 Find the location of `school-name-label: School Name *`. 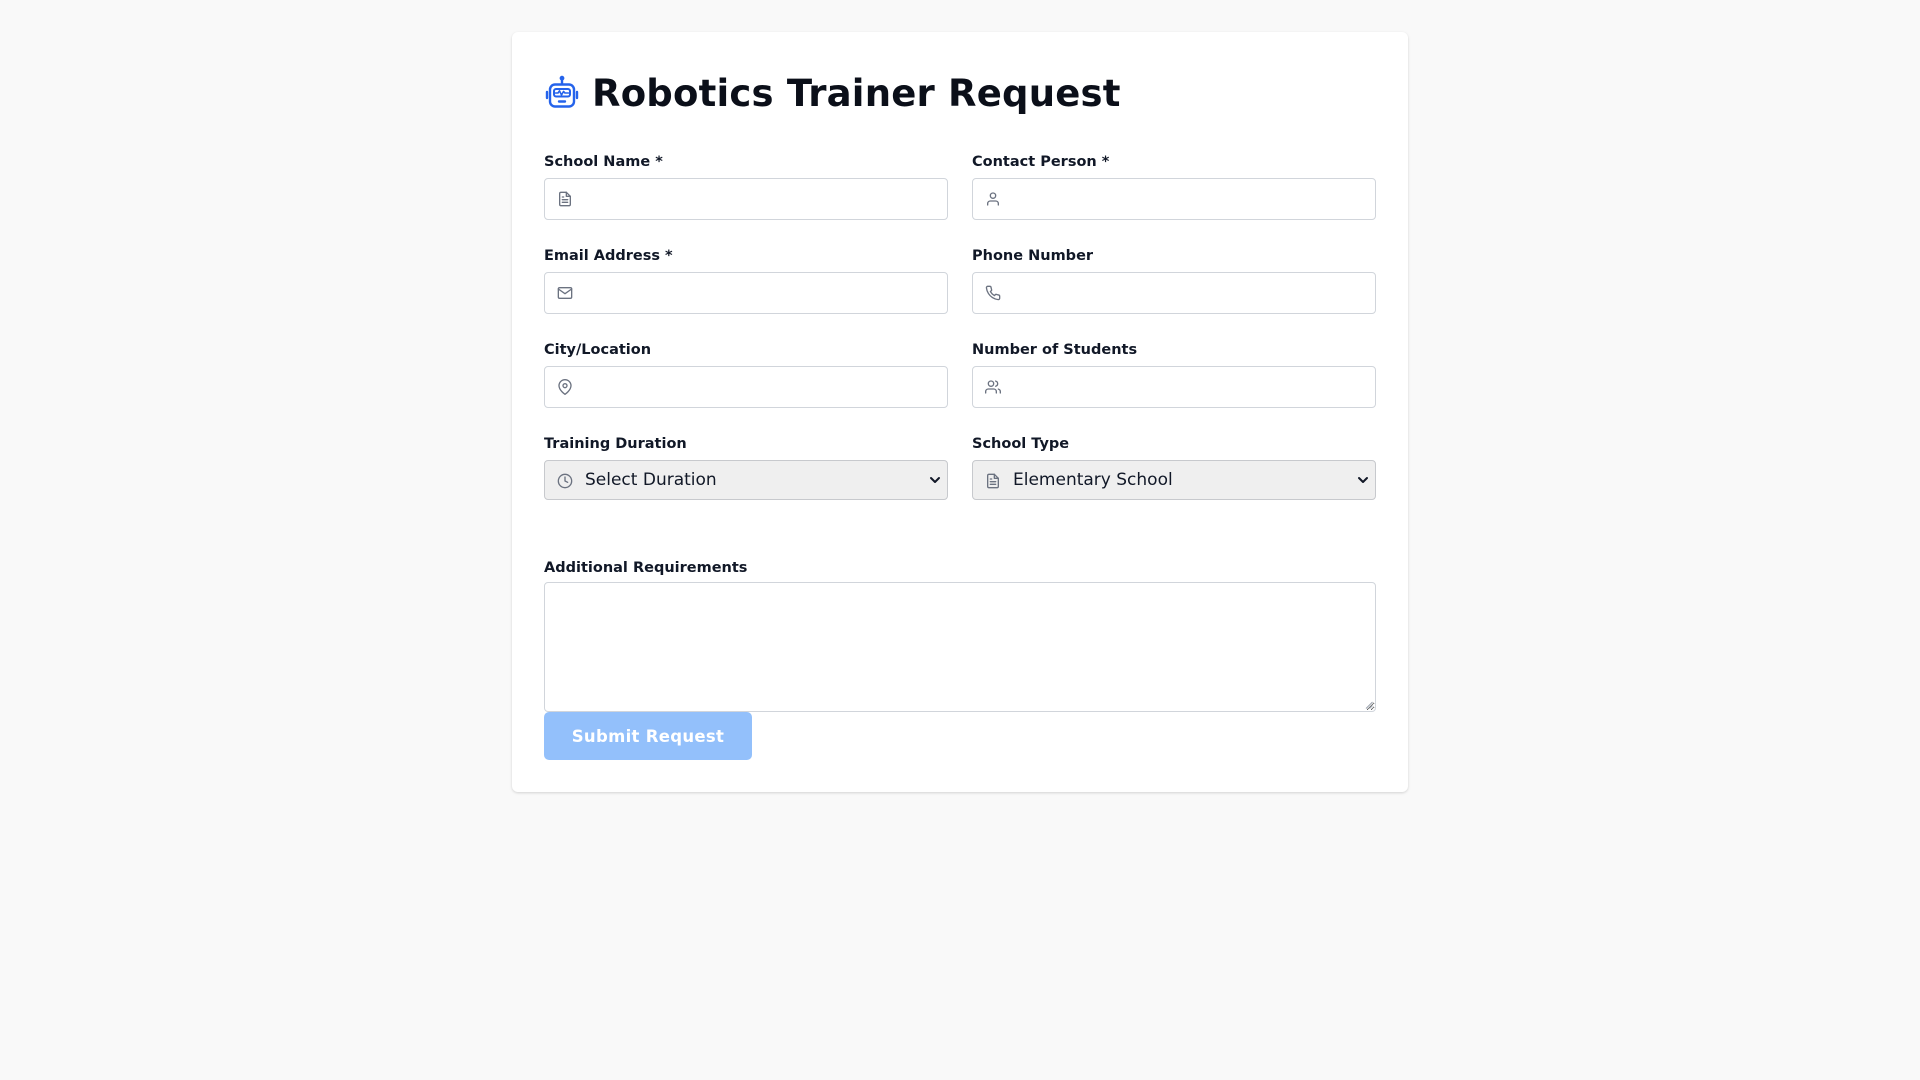

school-name-label: School Name * is located at coordinates (603, 162).